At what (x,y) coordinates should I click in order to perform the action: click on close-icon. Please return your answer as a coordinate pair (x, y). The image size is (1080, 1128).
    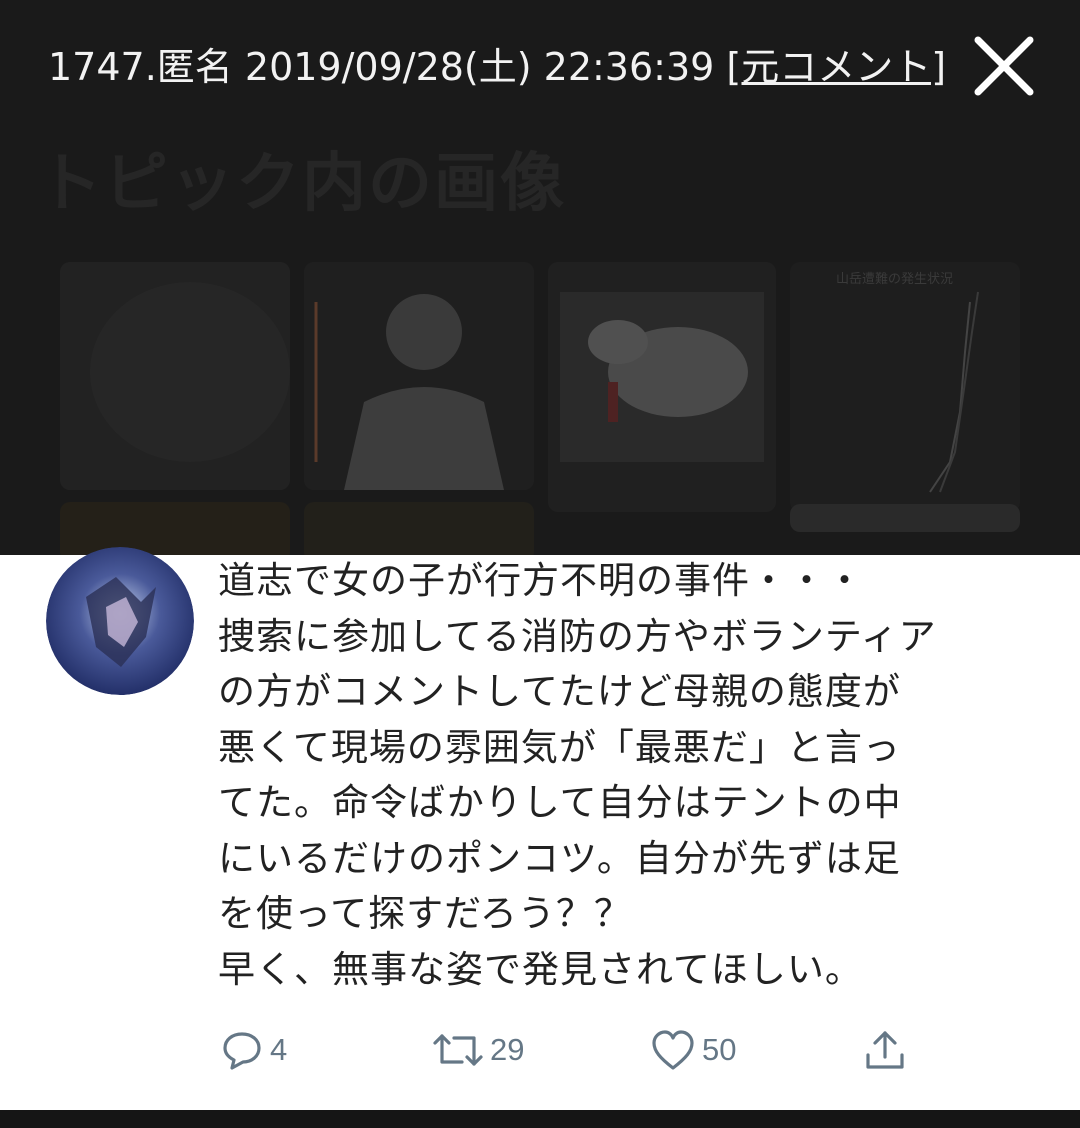
    Looking at the image, I should click on (1004, 66).